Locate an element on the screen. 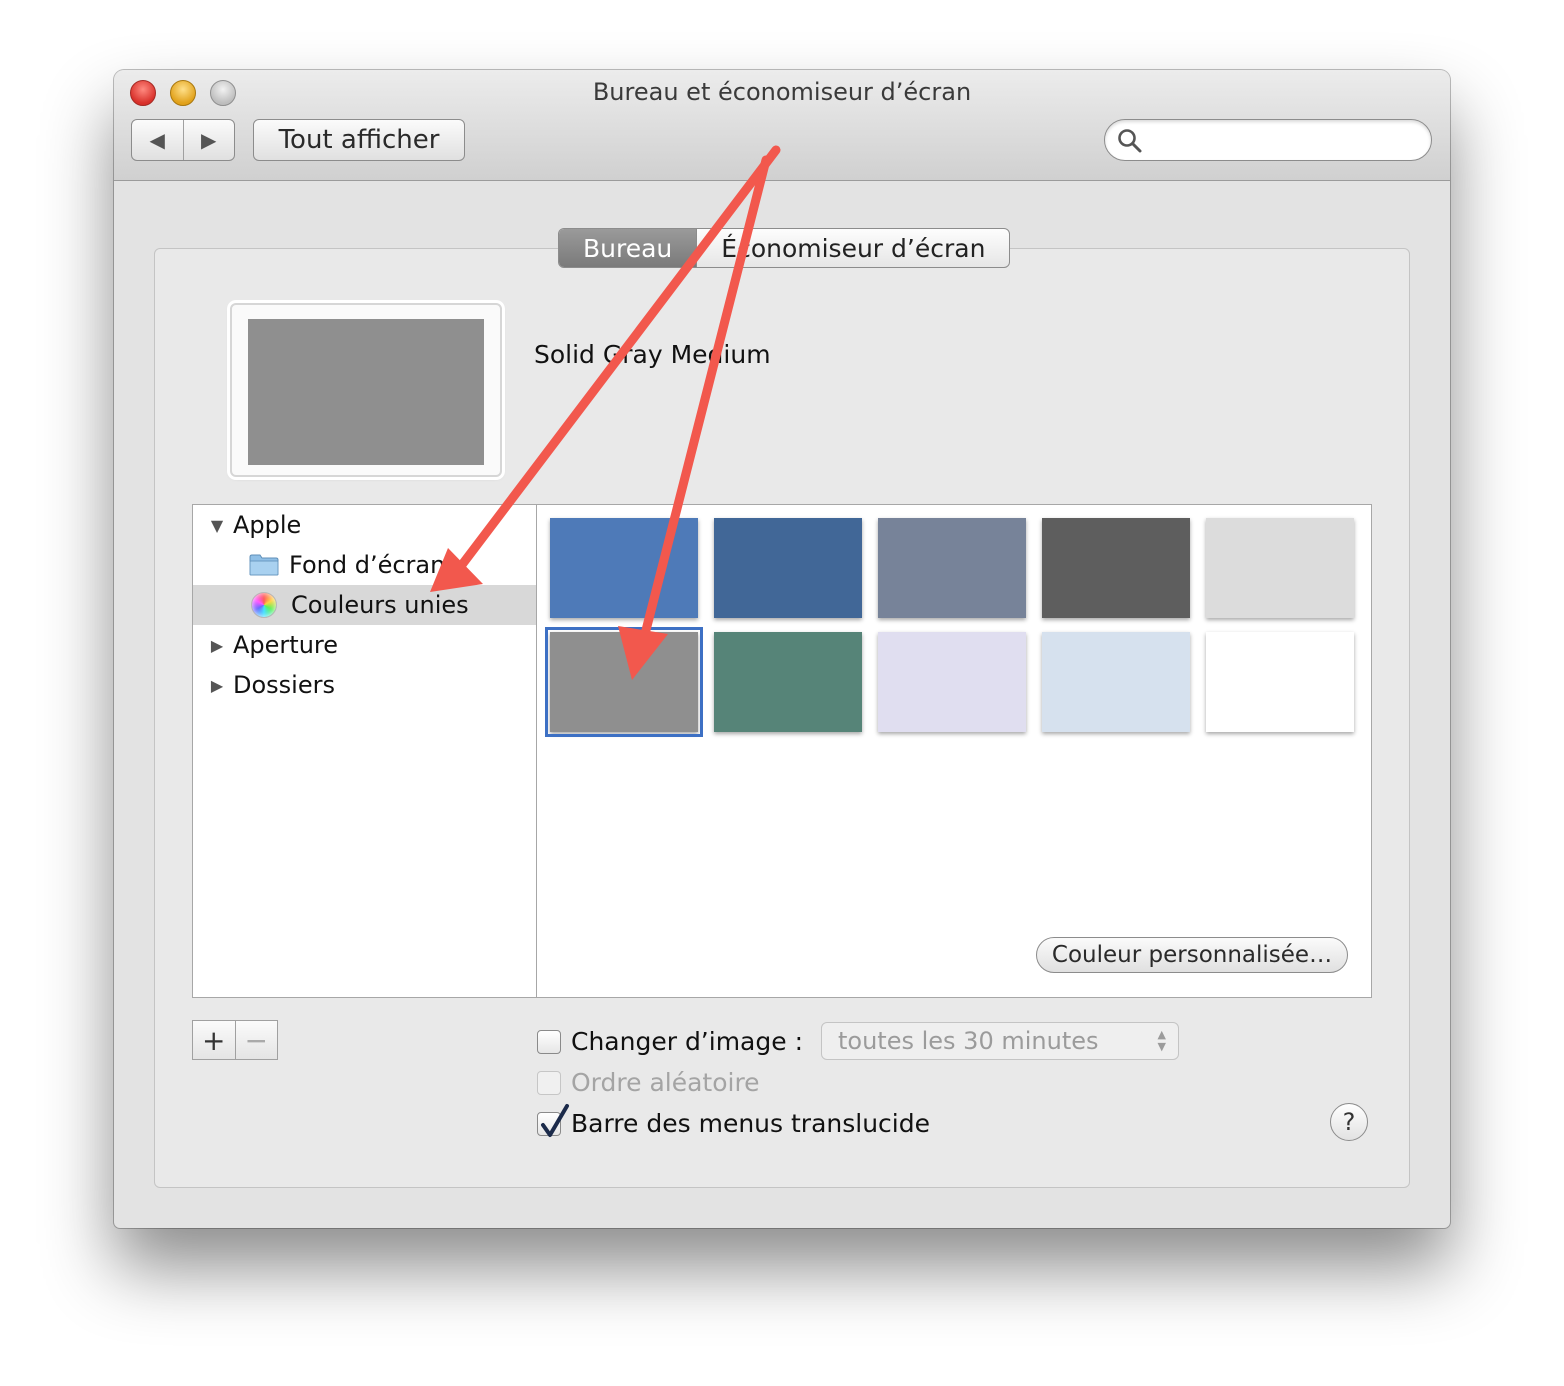  color-wheel-icon is located at coordinates (264, 605).